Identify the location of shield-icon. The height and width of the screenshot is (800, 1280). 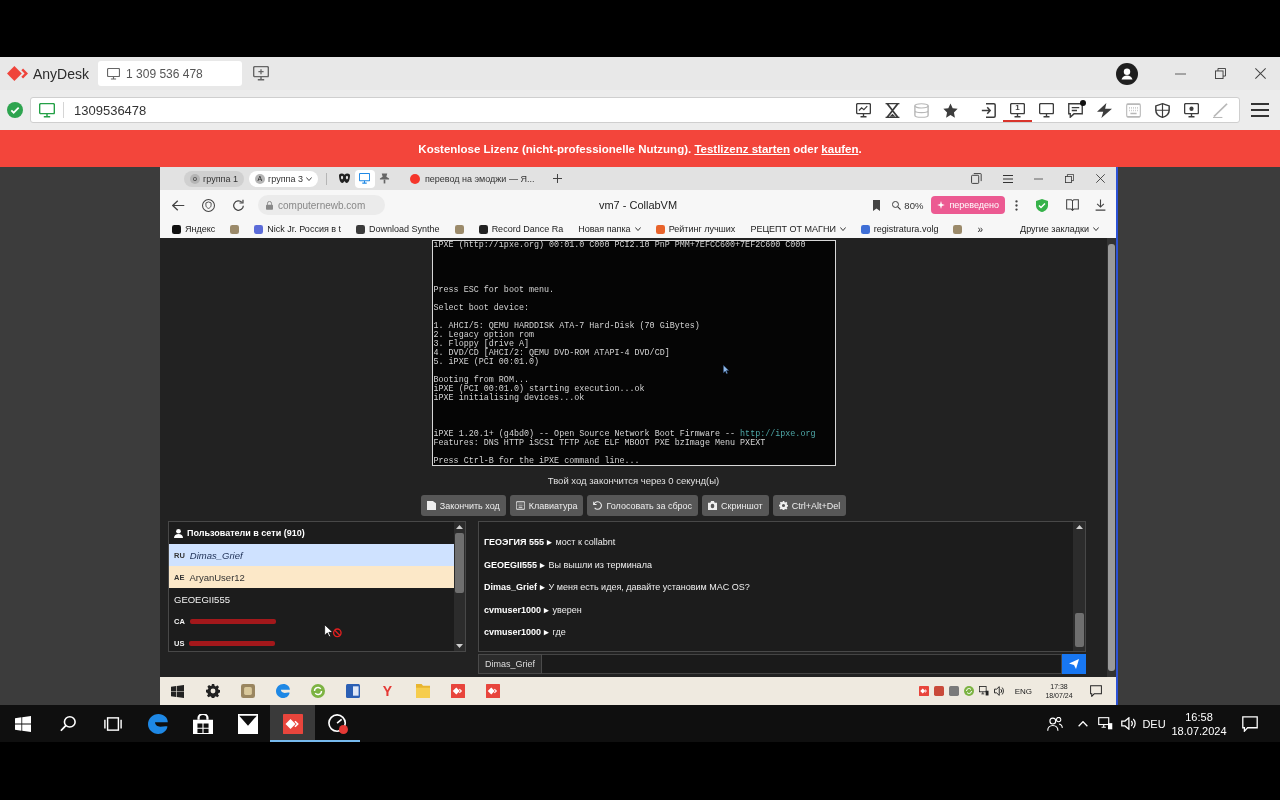
(1162, 110).